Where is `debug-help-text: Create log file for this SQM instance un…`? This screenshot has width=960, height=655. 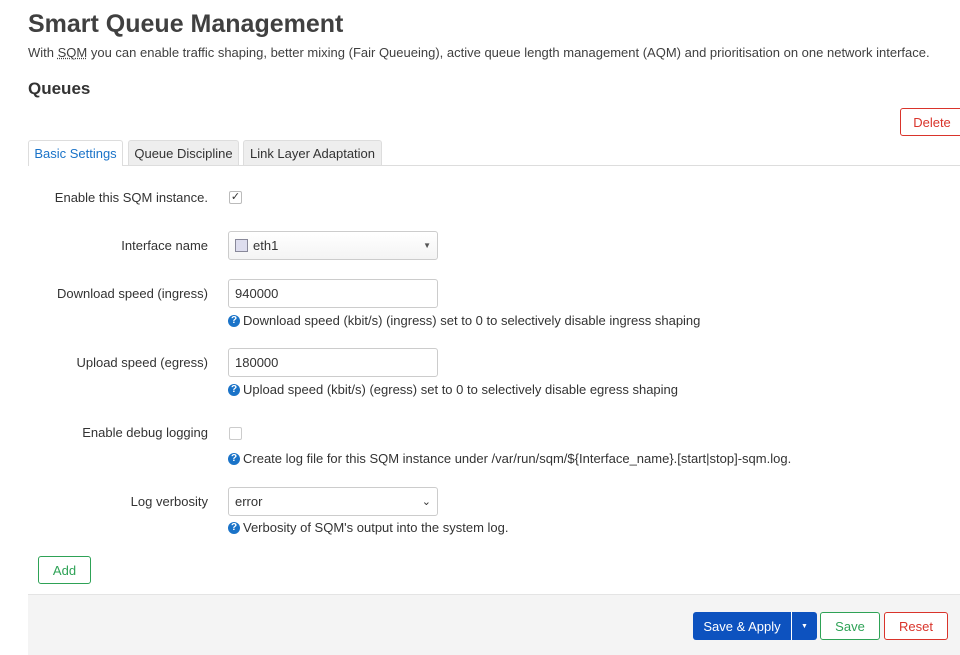 debug-help-text: Create log file for this SQM instance un… is located at coordinates (517, 458).